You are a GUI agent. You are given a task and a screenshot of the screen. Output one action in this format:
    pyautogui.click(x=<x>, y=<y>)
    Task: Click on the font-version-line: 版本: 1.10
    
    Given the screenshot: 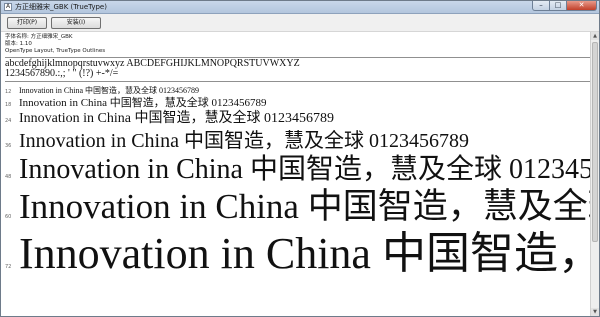 What is the action you would take?
    pyautogui.click(x=18, y=44)
    